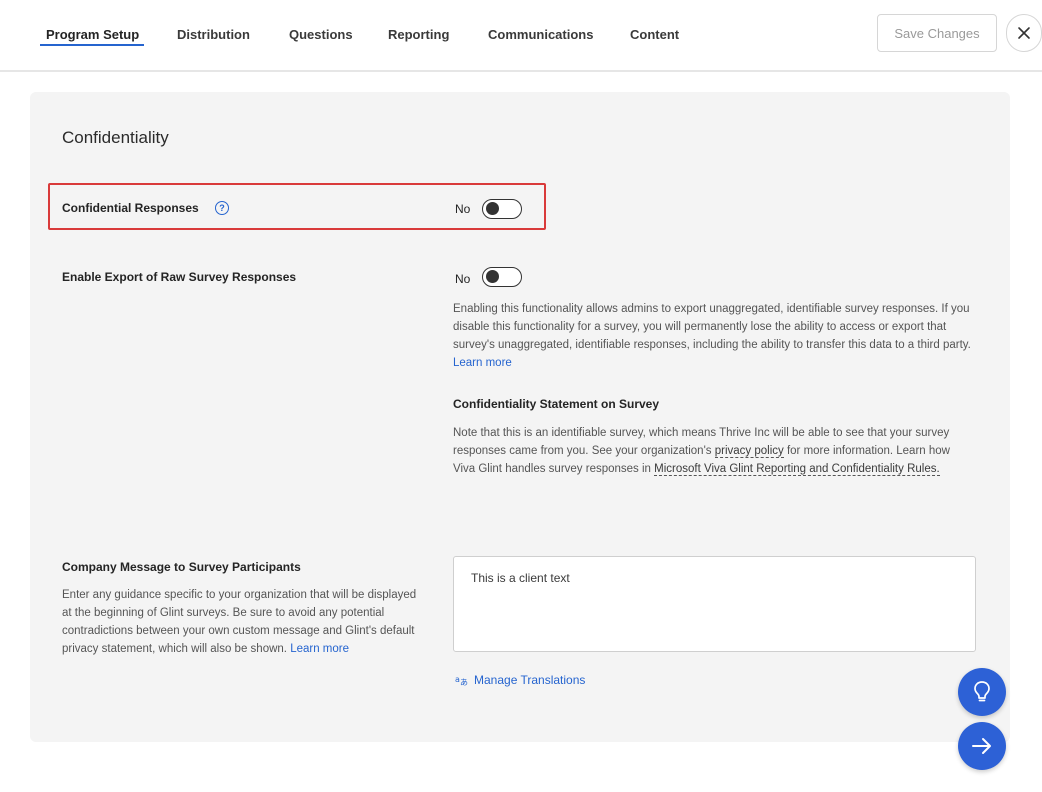  I want to click on arrow-right-icon, so click(981, 746).